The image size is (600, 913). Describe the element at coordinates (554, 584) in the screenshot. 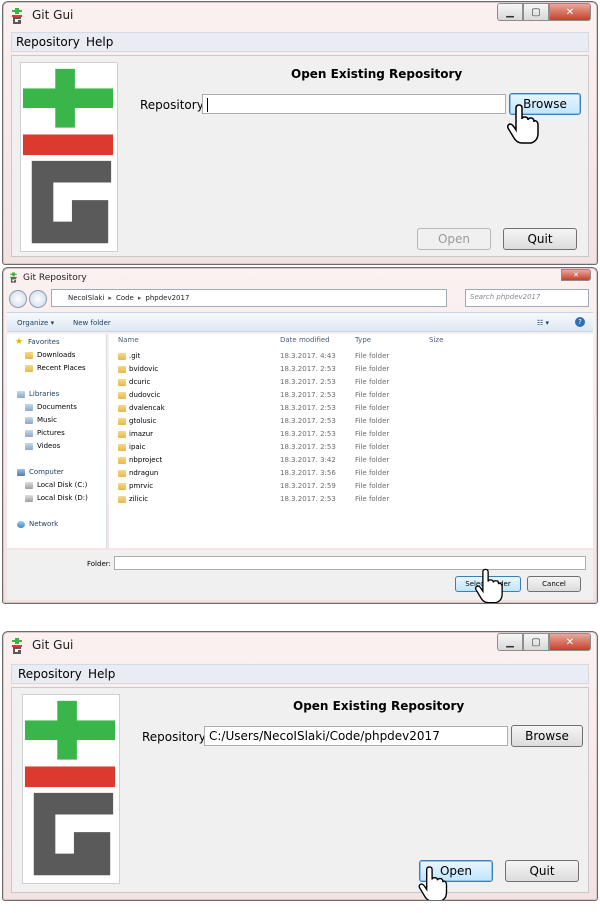

I see `cancel-button: Cancel` at that location.